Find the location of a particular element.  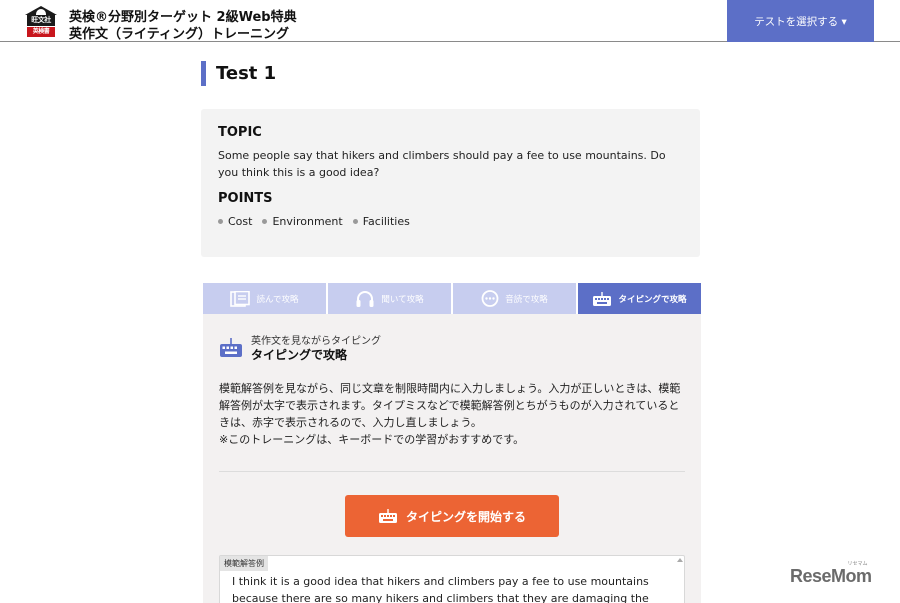

book-icon is located at coordinates (240, 298).